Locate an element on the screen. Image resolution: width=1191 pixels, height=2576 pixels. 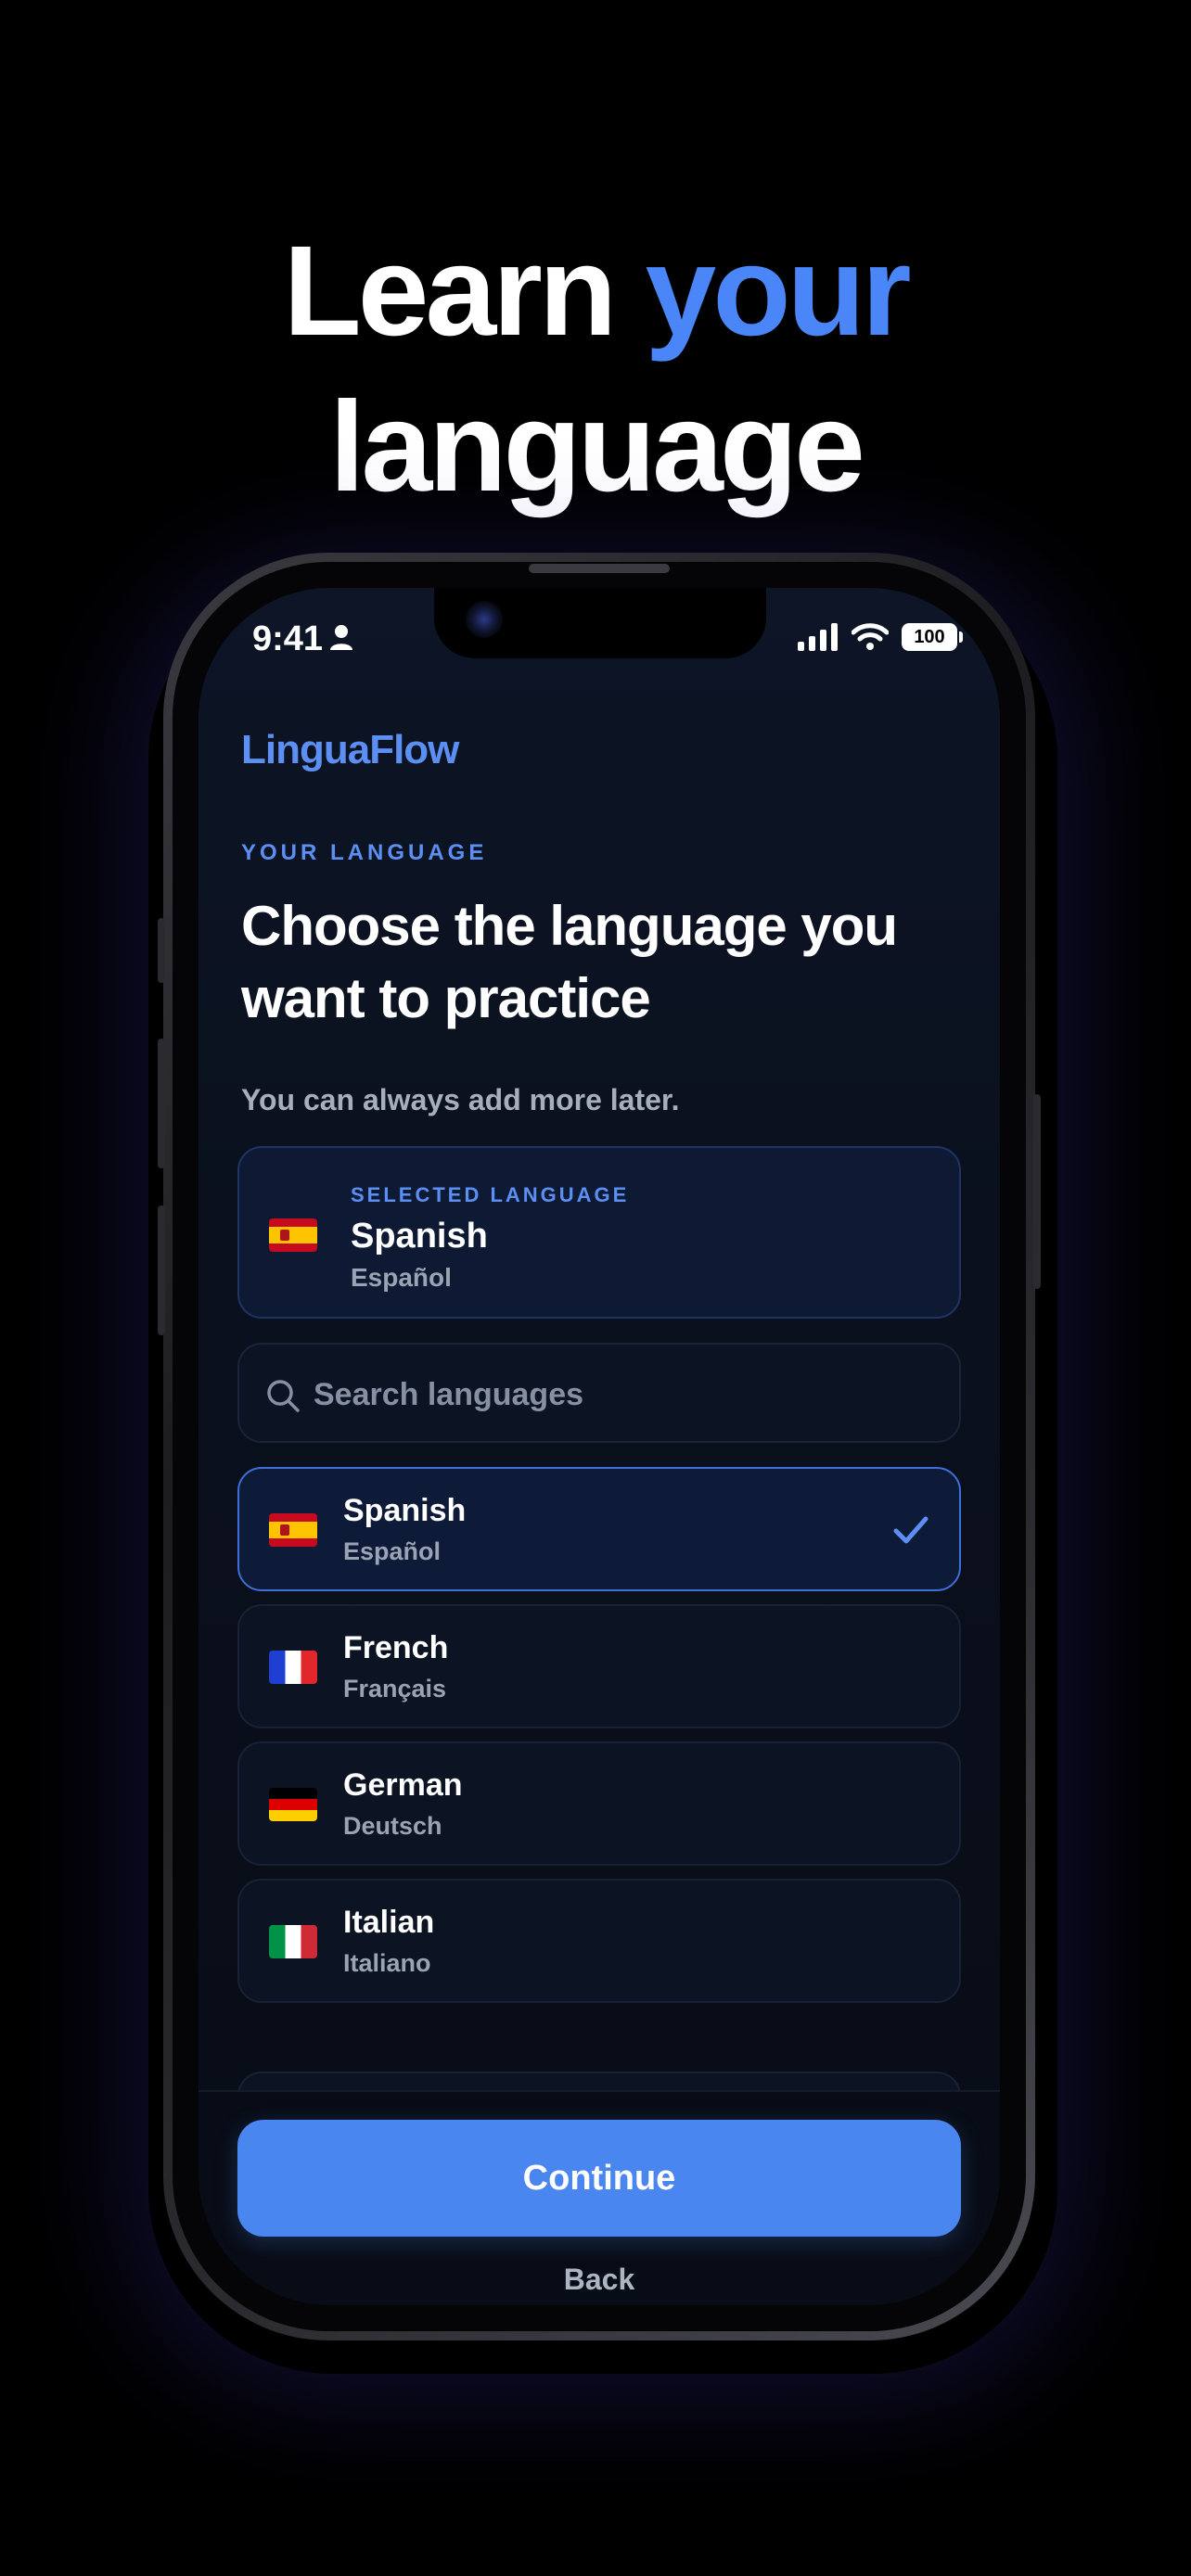
continue-button: Continue is located at coordinates (599, 2178).